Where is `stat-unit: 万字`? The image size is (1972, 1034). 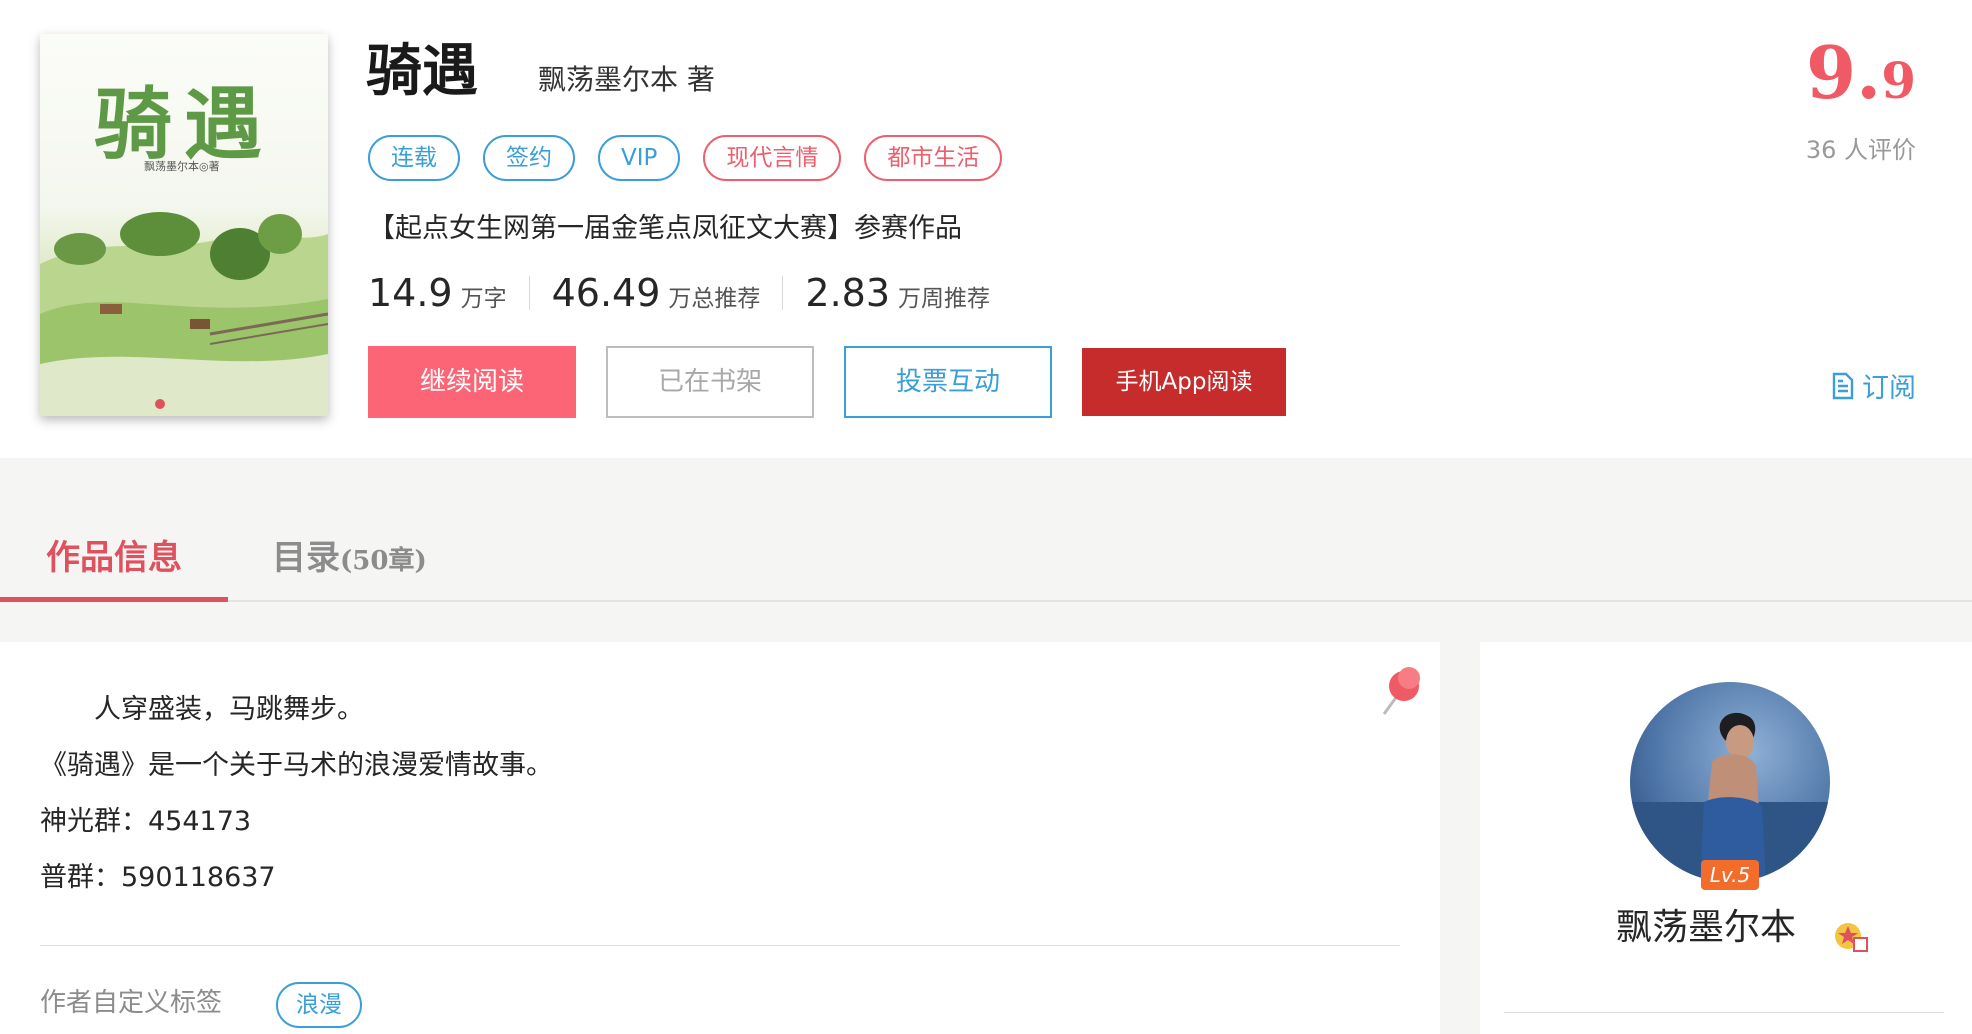 stat-unit: 万字 is located at coordinates (483, 299).